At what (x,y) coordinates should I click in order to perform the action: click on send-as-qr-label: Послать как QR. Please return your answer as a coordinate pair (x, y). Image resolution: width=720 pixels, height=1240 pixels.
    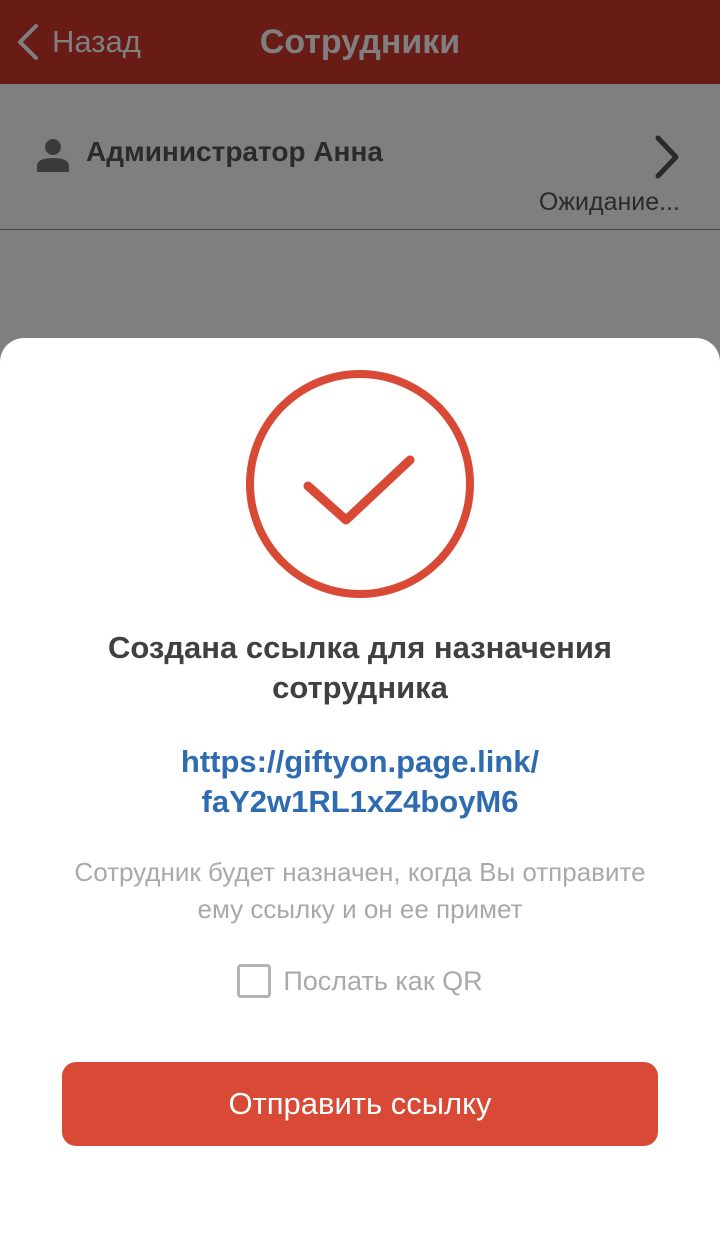
    Looking at the image, I should click on (383, 980).